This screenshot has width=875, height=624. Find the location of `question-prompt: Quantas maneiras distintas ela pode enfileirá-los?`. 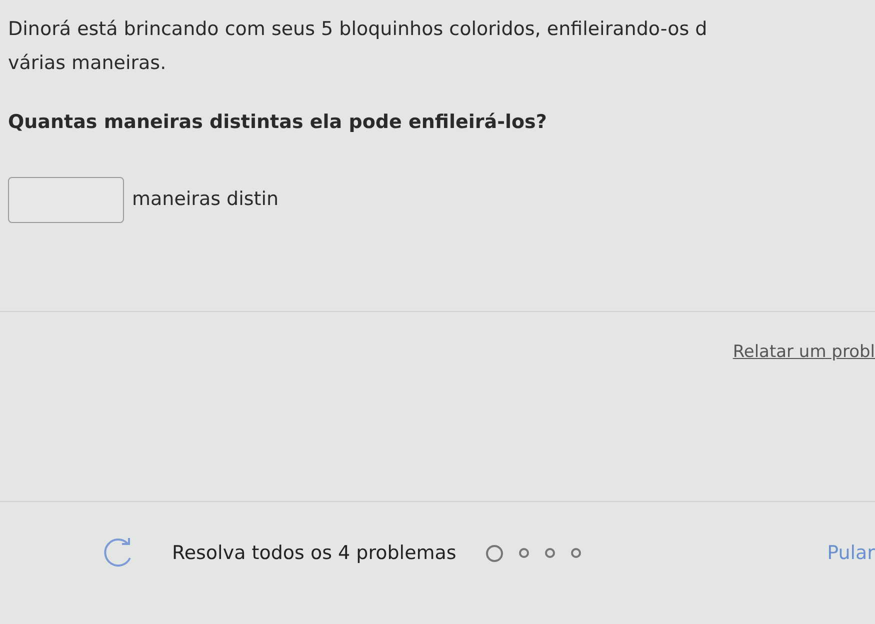

question-prompt: Quantas maneiras distintas ela pode enfileirá-los? is located at coordinates (278, 122).